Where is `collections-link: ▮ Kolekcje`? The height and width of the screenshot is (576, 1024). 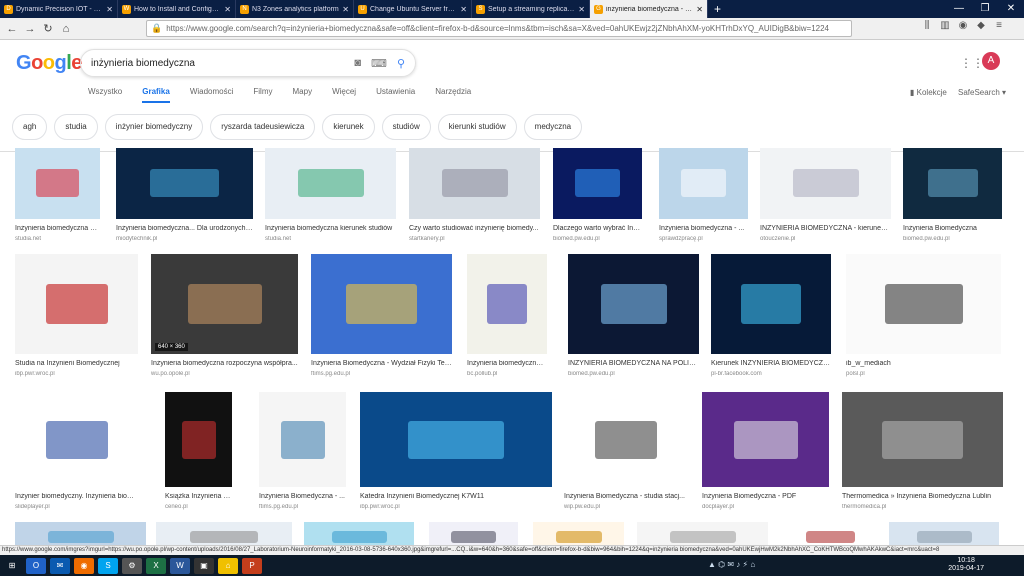 collections-link: ▮ Kolekcje is located at coordinates (928, 92).